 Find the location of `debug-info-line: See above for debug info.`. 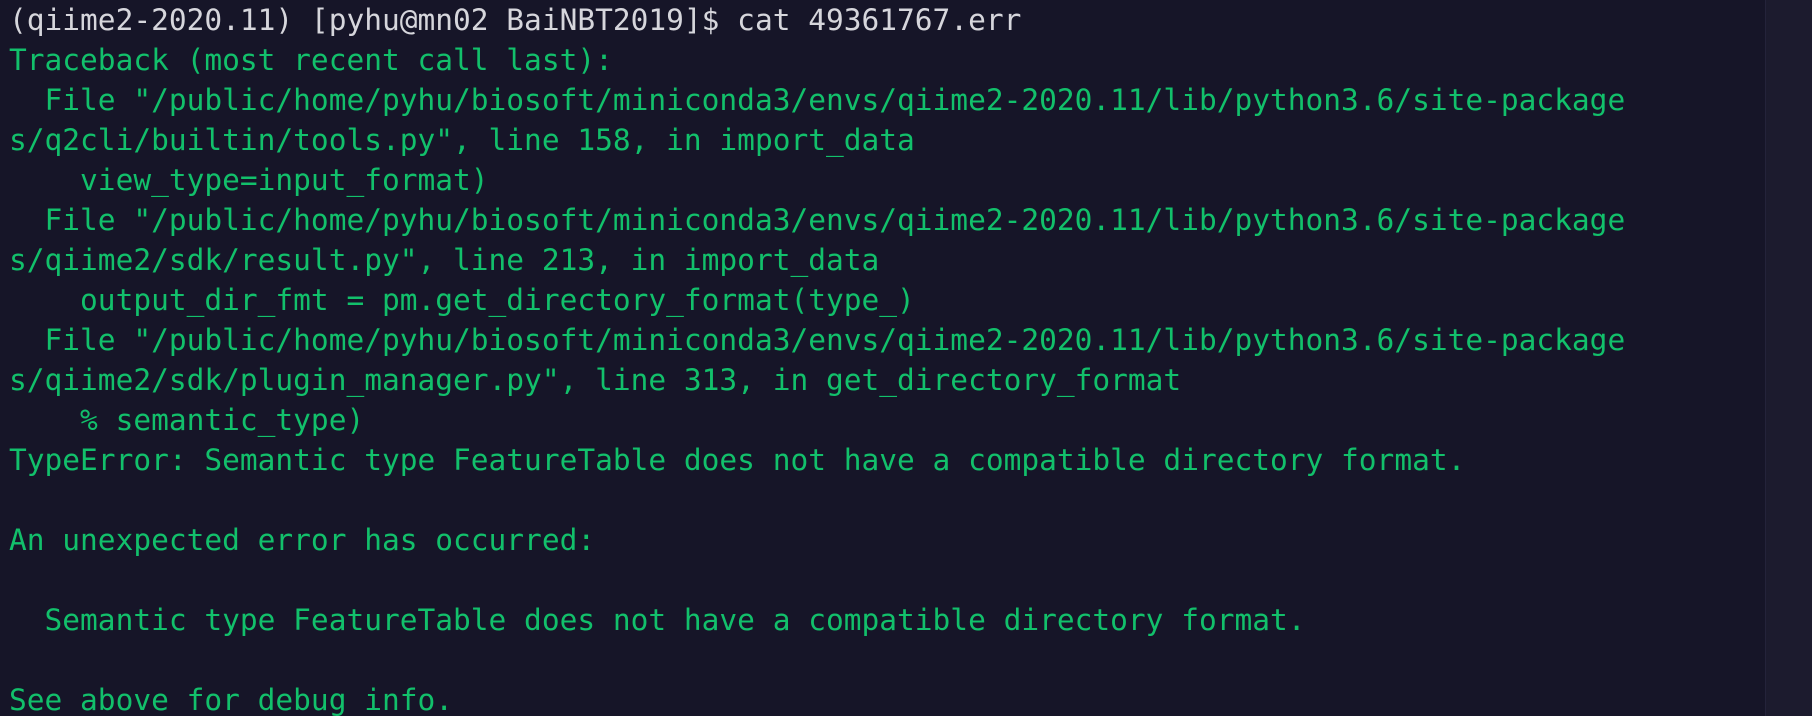

debug-info-line: See above for debug info. is located at coordinates (231, 699).